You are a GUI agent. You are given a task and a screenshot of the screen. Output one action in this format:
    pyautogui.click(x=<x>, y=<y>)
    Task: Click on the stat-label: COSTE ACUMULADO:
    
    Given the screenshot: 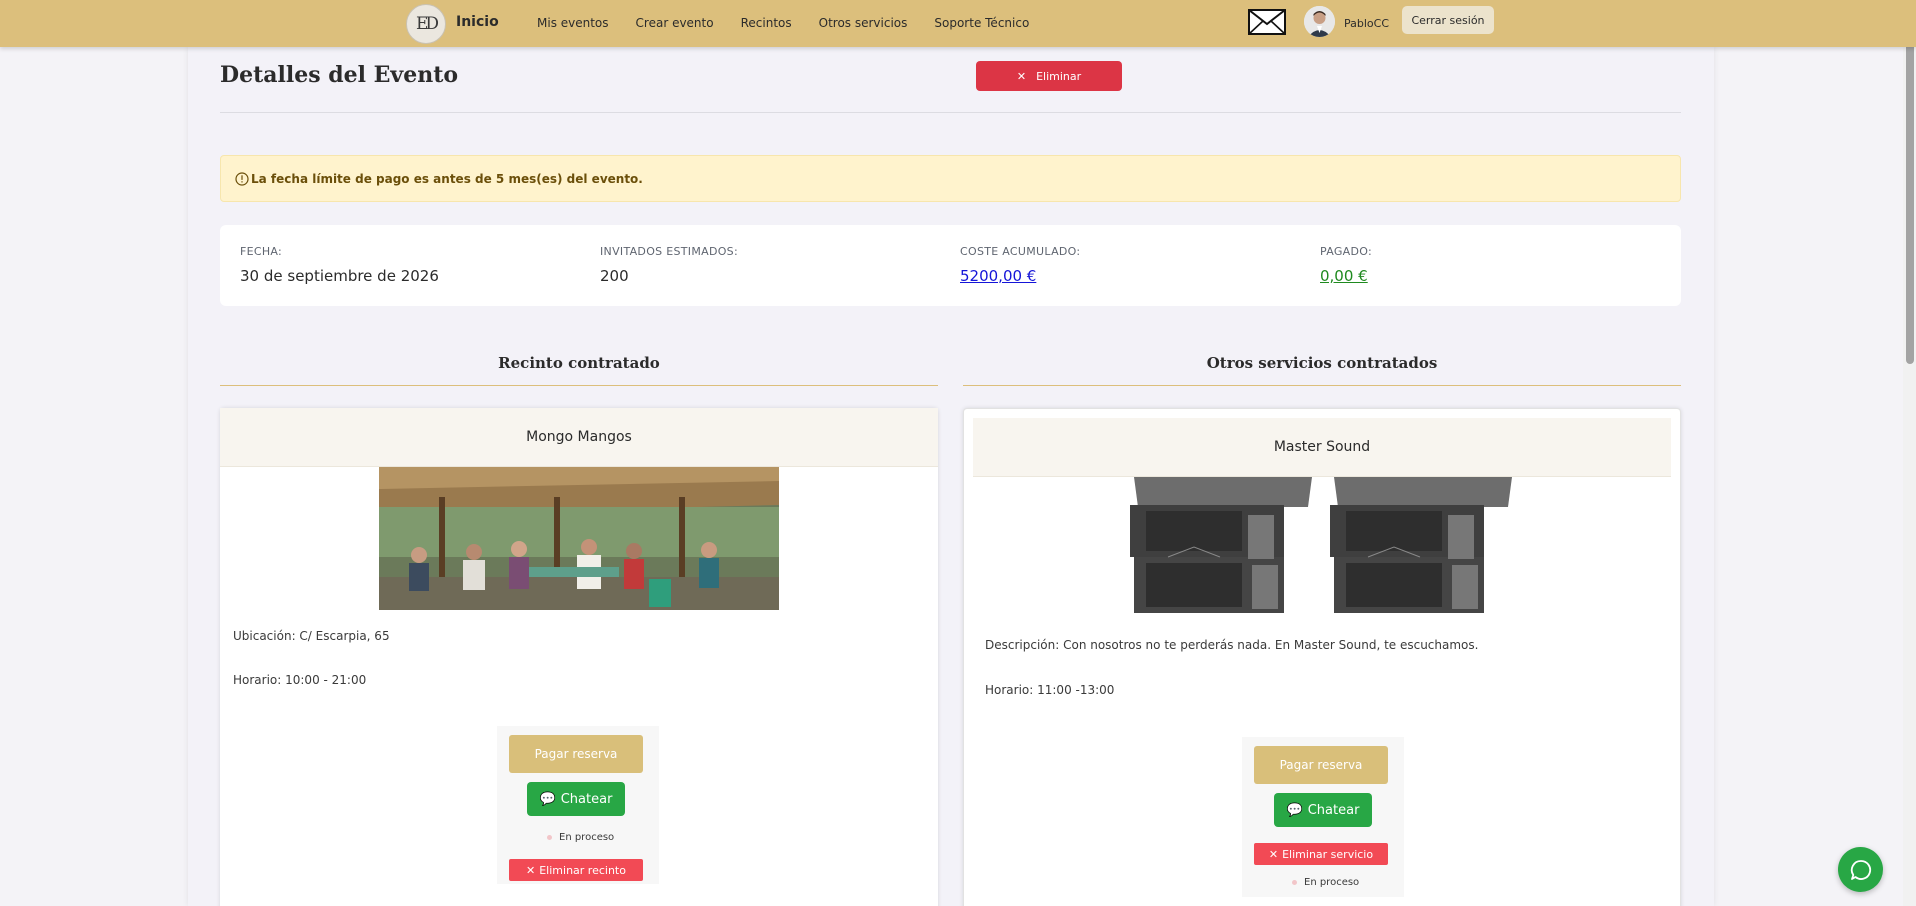 What is the action you would take?
    pyautogui.click(x=1020, y=251)
    